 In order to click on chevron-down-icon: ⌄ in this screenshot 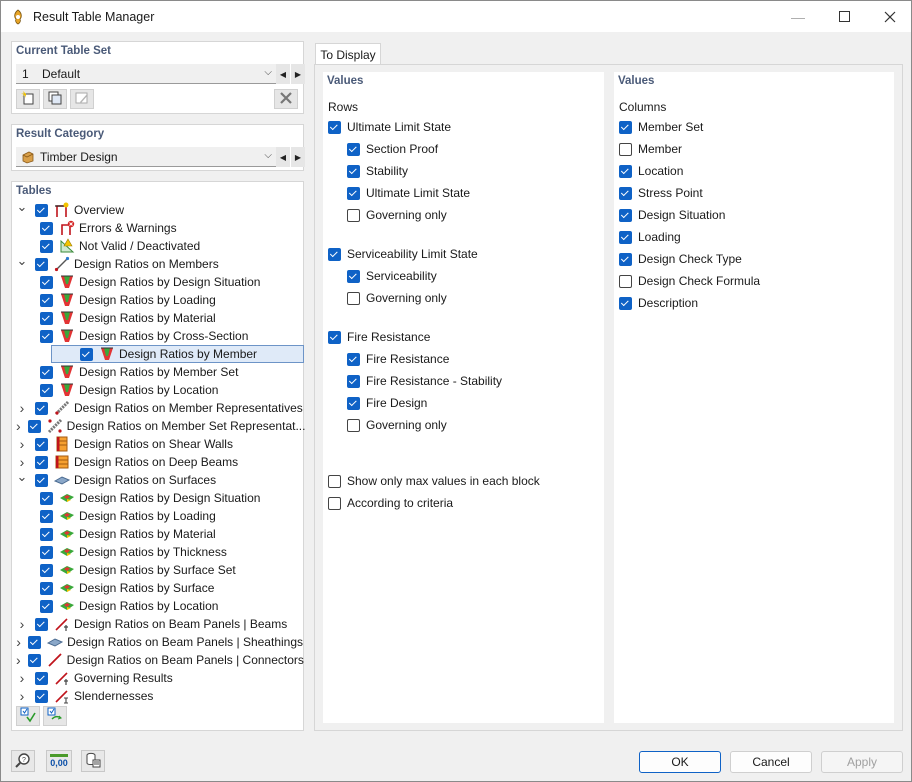, I will do `click(22, 207)`.